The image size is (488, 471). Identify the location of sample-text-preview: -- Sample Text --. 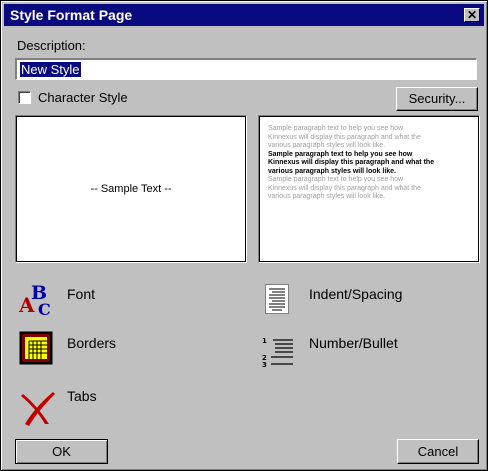
(131, 189).